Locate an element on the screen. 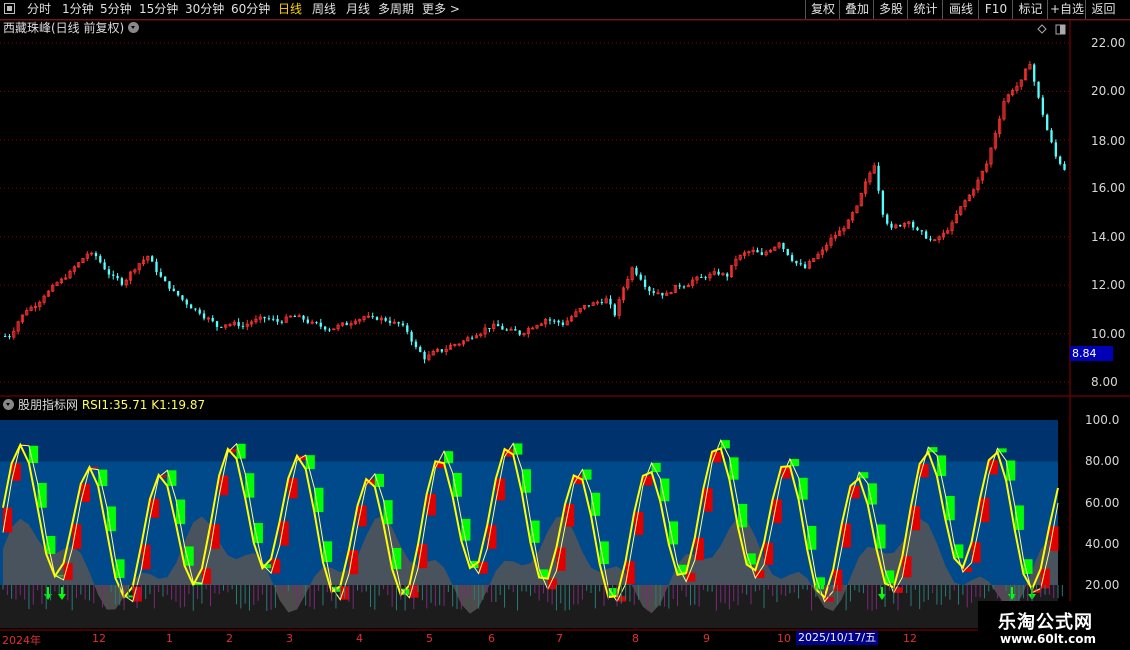  stock-name-label: 西藏珠峰(日线 前复权) is located at coordinates (64, 28).